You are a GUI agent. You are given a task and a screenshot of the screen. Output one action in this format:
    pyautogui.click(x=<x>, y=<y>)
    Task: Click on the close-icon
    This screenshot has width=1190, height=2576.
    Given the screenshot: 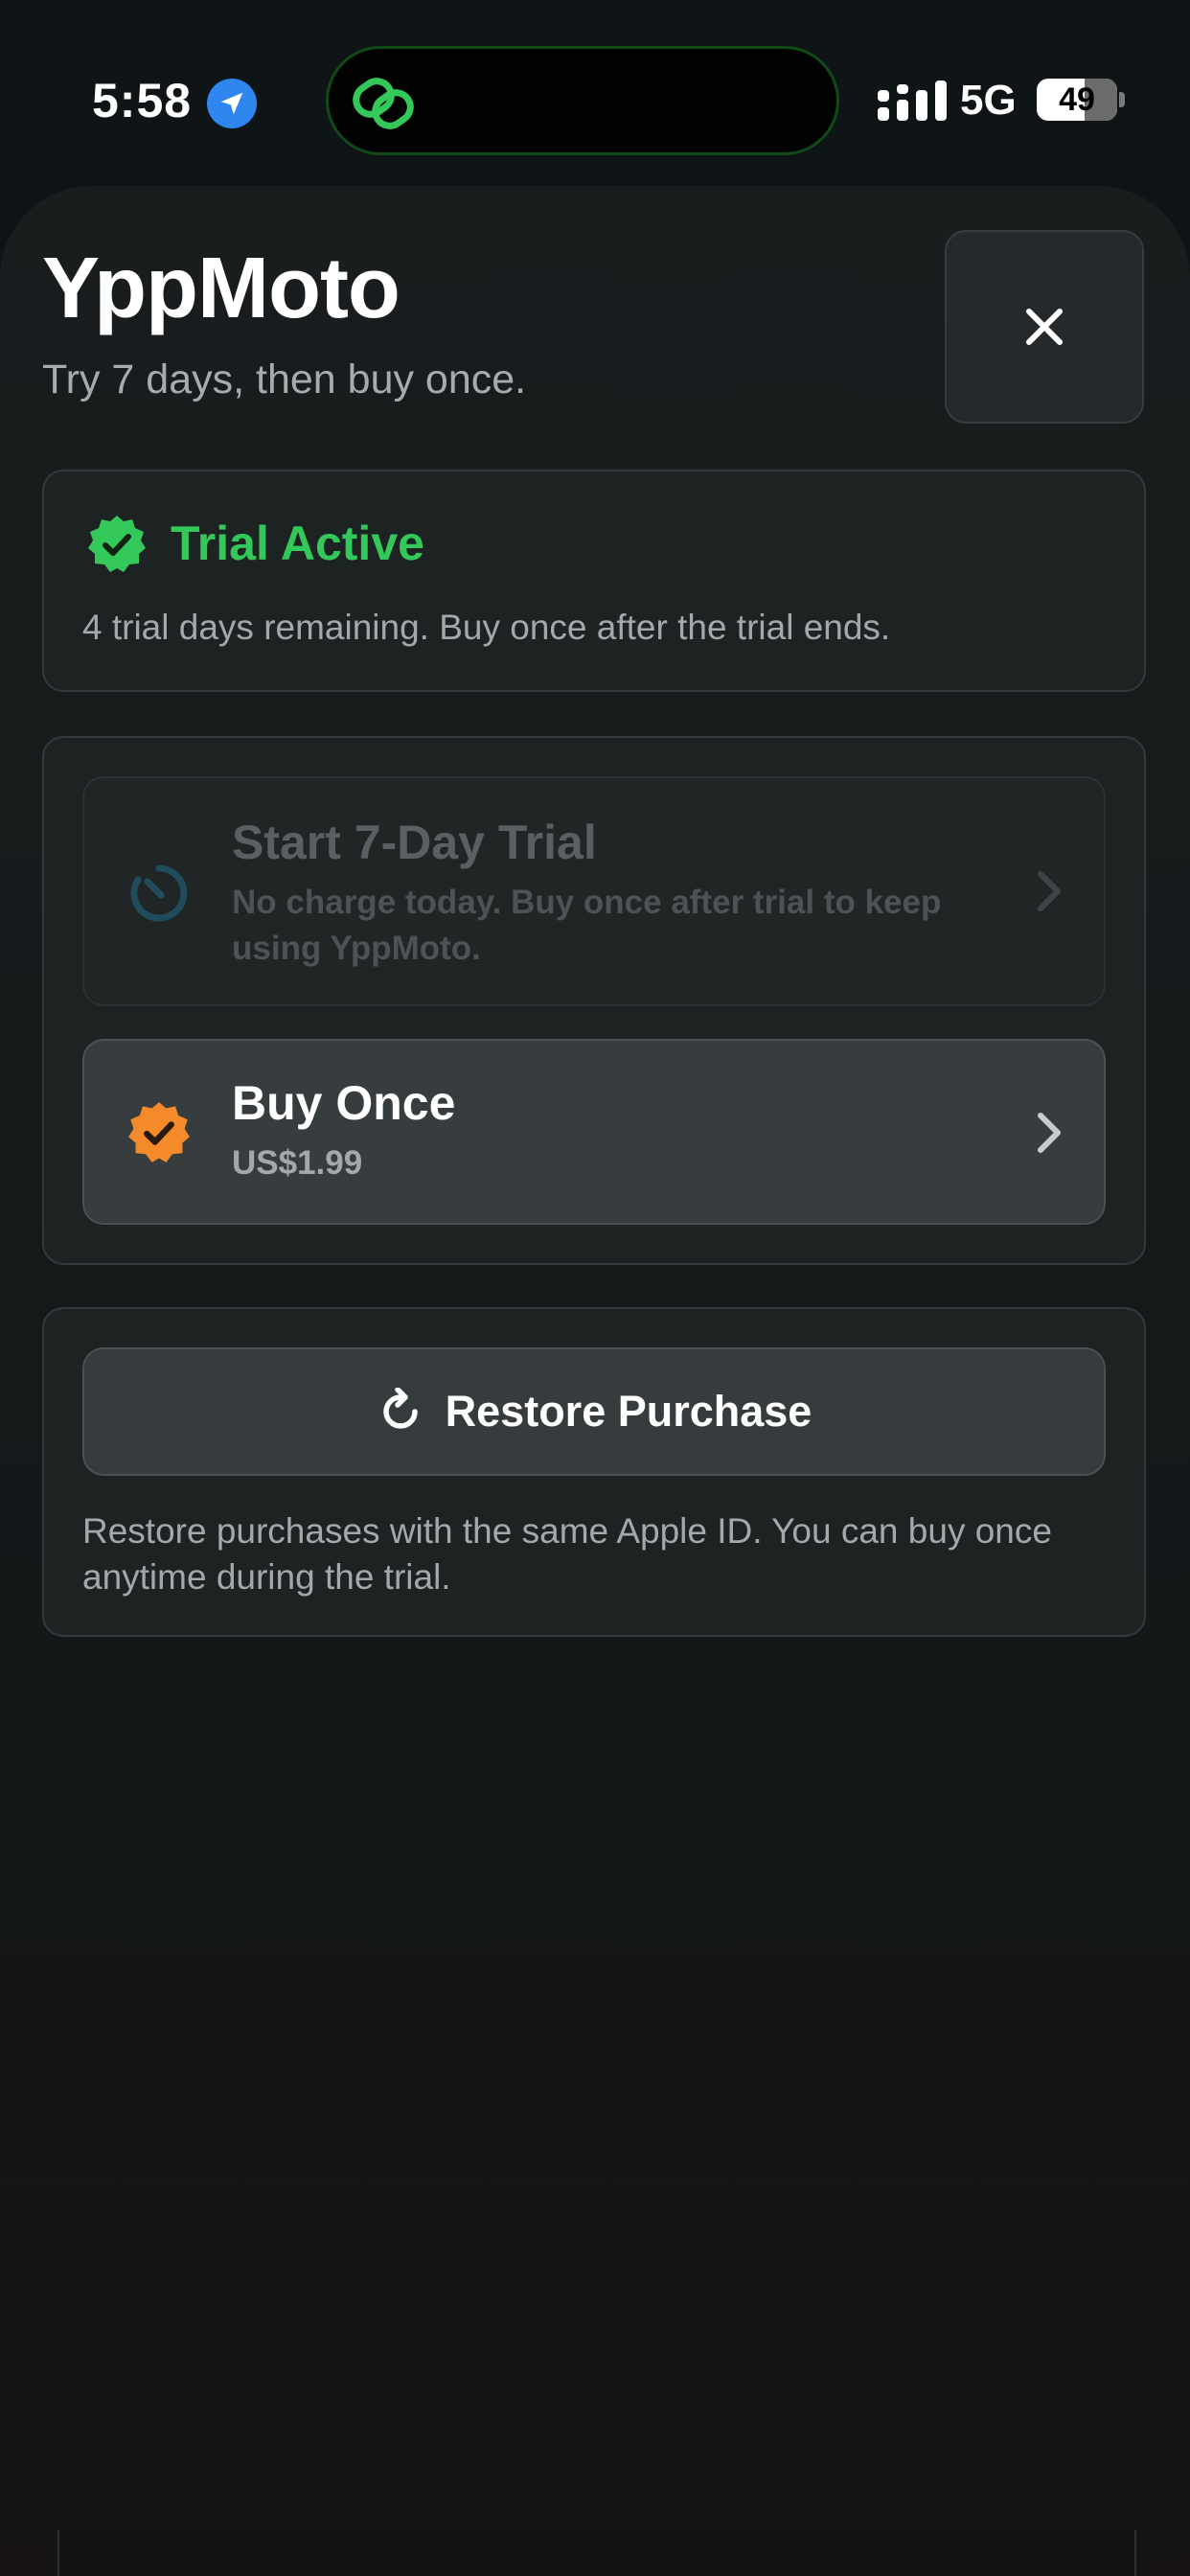 What is the action you would take?
    pyautogui.click(x=1044, y=327)
    